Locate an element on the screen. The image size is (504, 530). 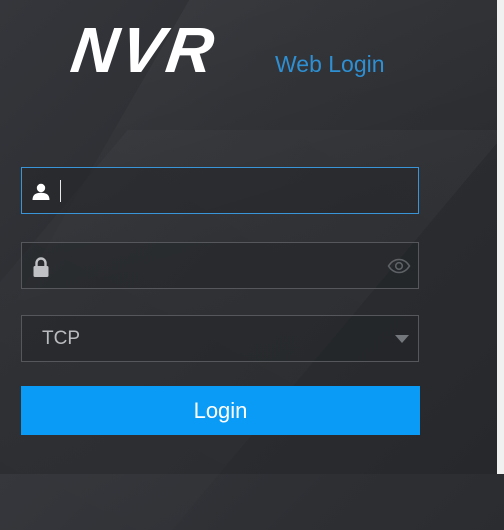
username-field is located at coordinates (220, 190).